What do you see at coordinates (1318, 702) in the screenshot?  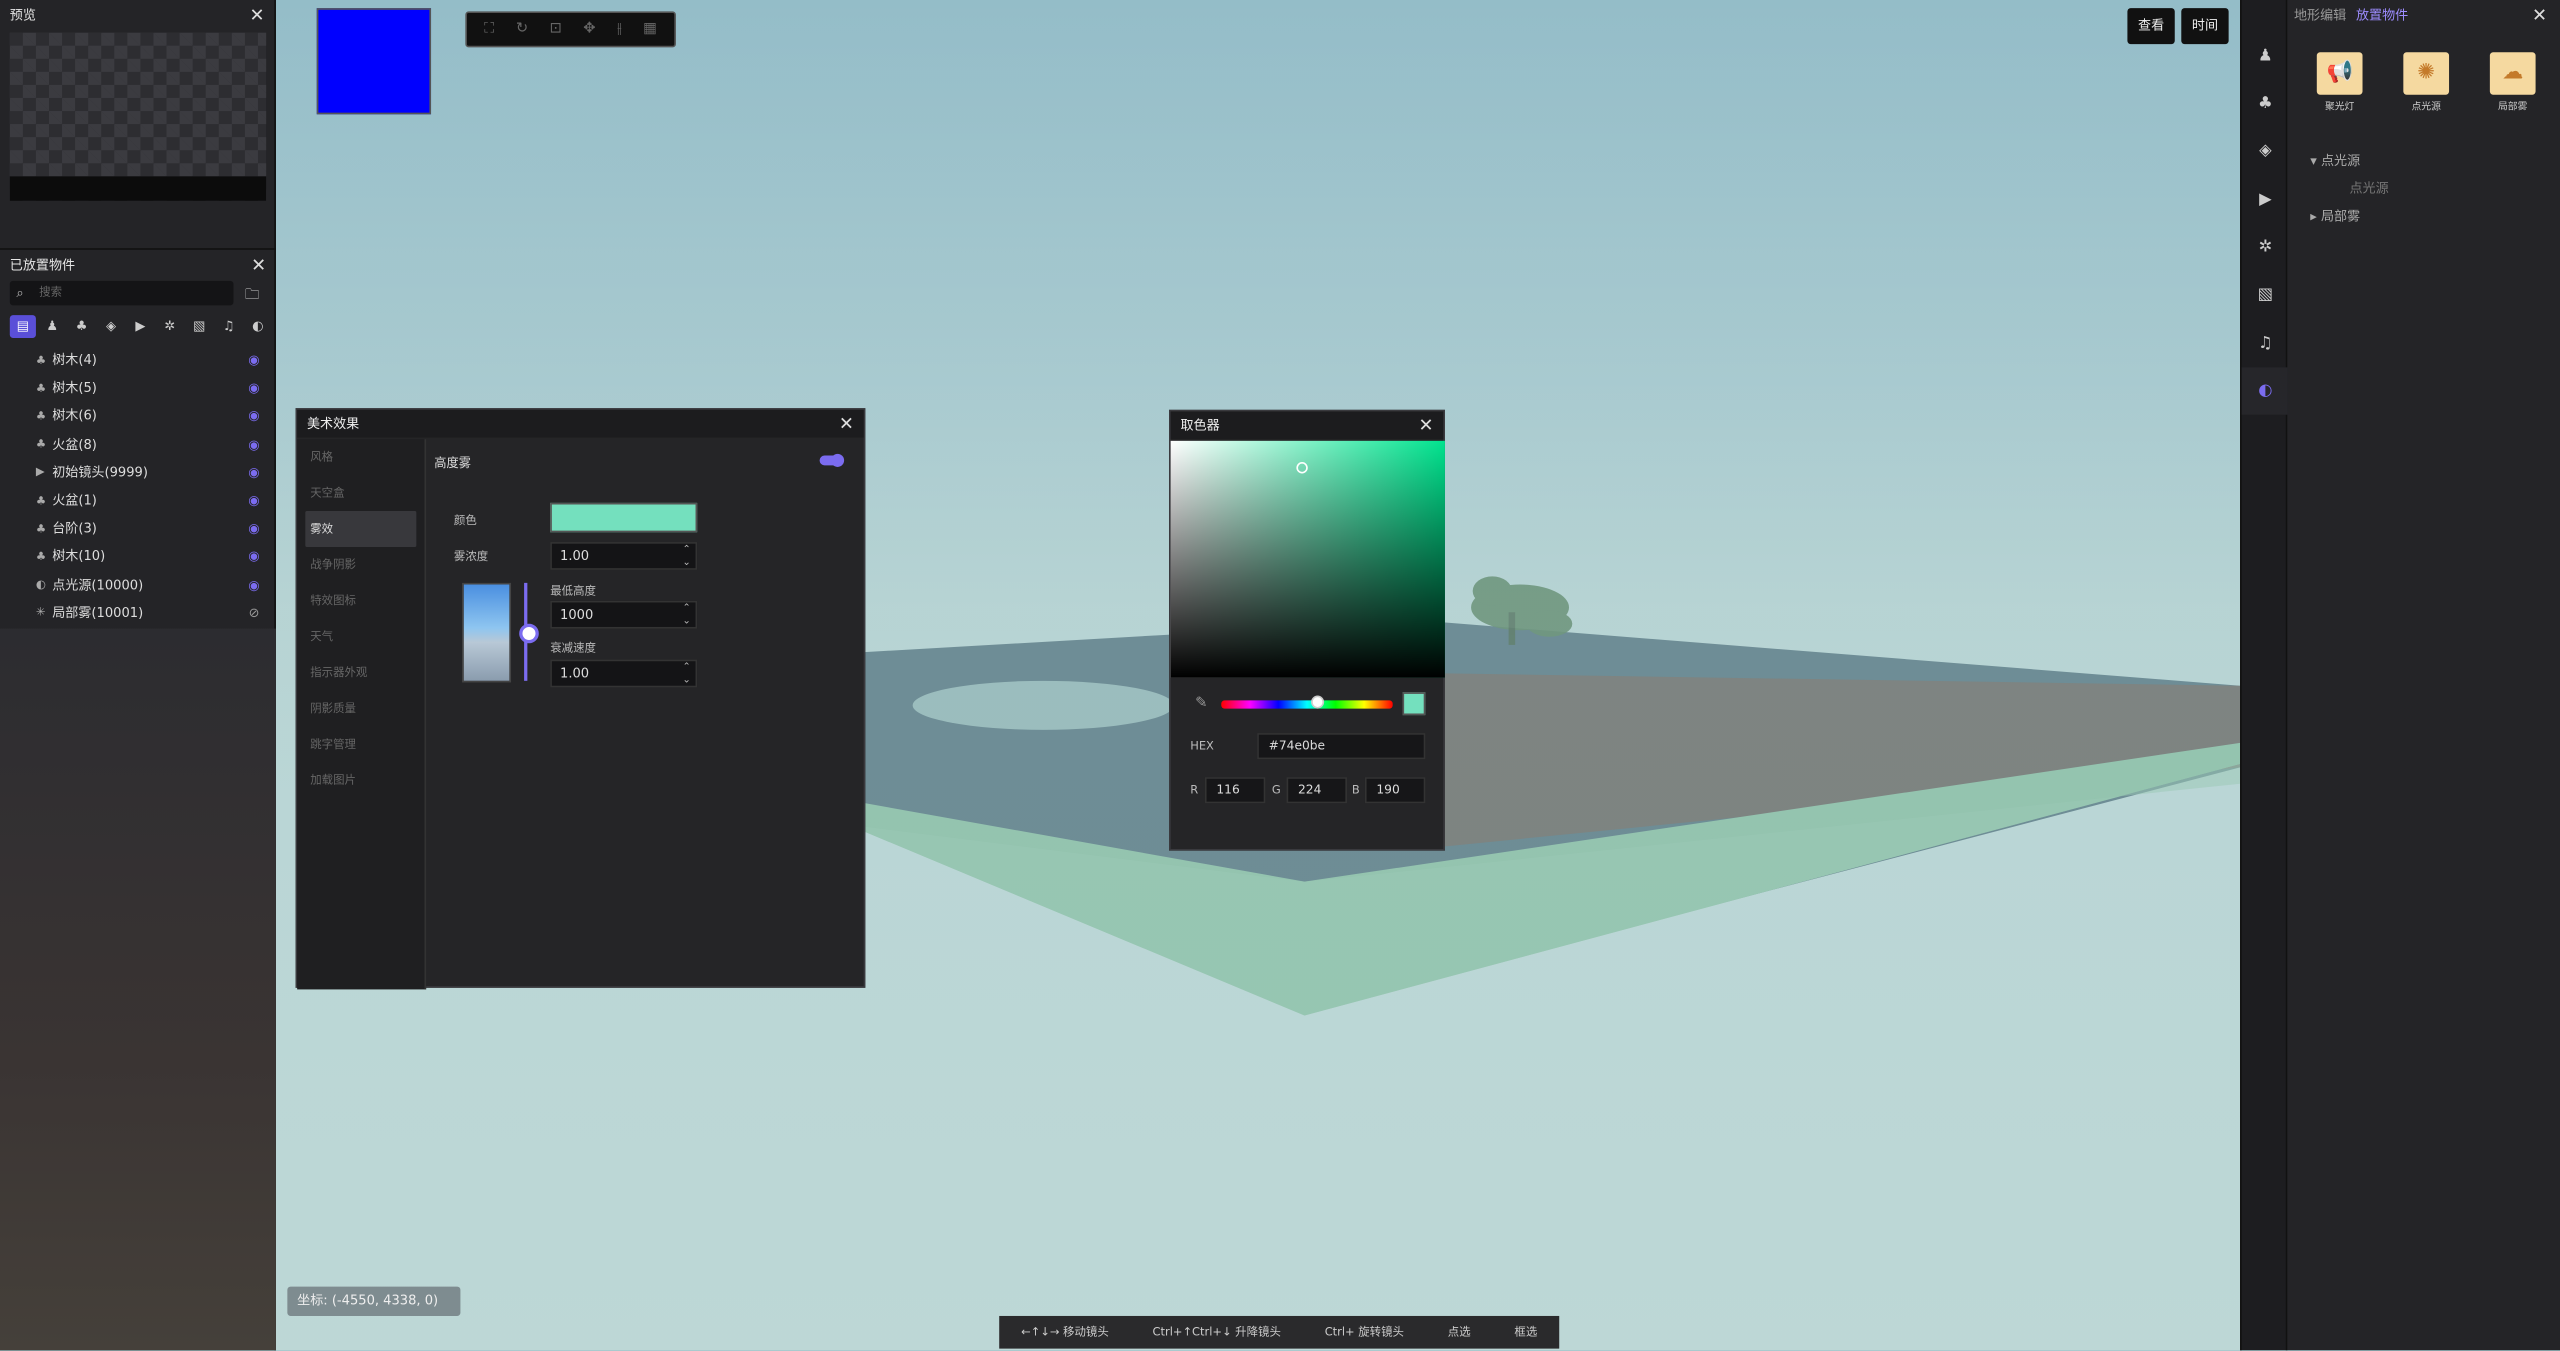 I see `hue-knob` at bounding box center [1318, 702].